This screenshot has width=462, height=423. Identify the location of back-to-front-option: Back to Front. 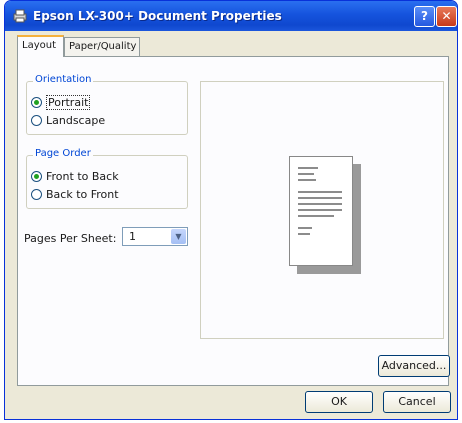
(75, 194).